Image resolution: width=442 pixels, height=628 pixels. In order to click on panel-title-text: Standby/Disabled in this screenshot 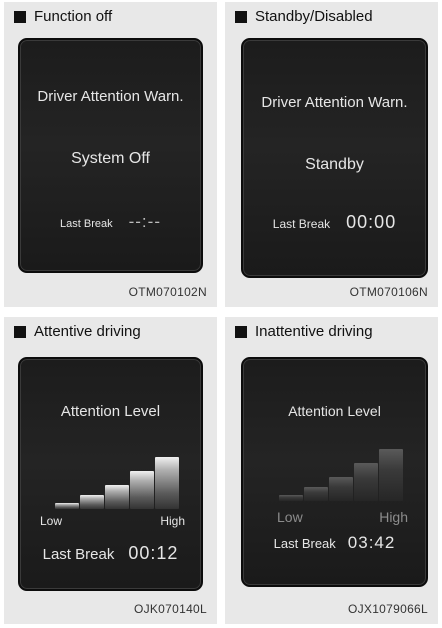, I will do `click(314, 16)`.